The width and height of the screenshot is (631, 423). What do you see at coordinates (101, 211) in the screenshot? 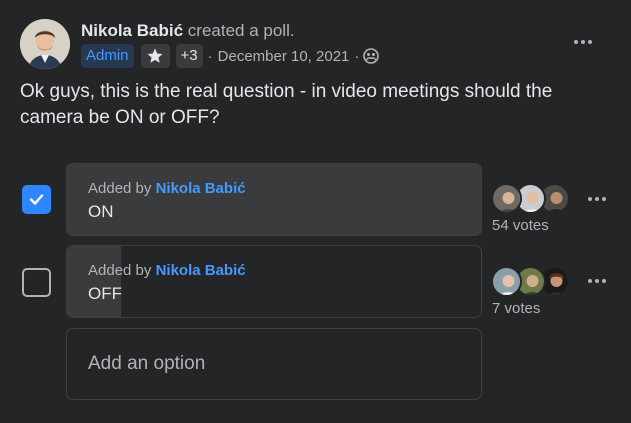
I see `option-label: ON` at bounding box center [101, 211].